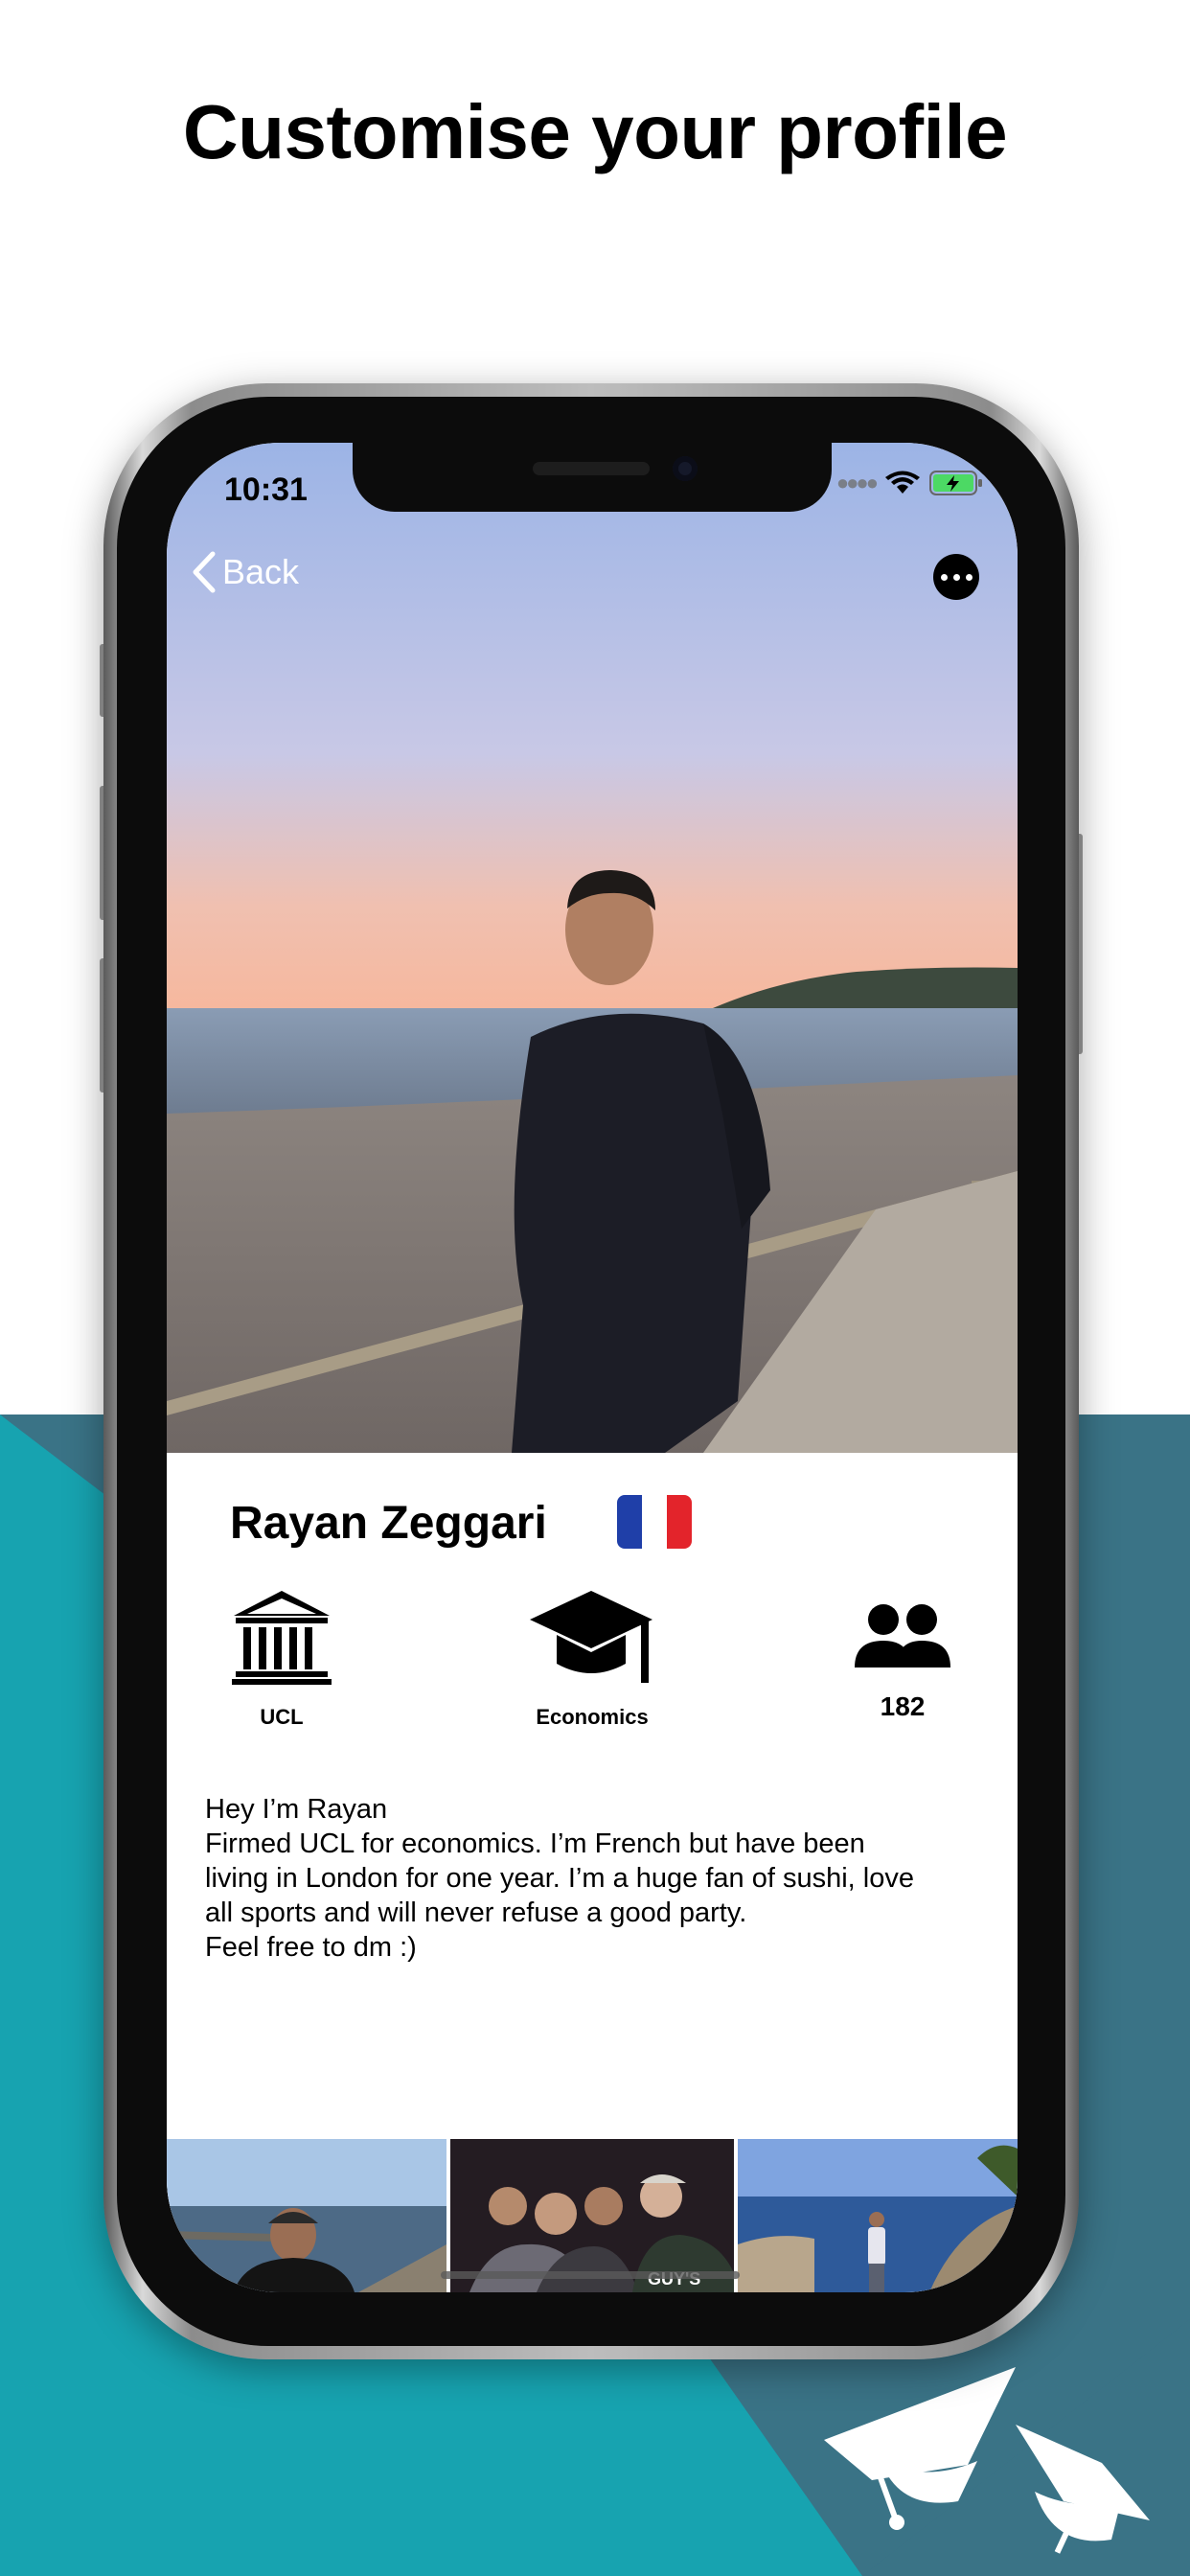 The width and height of the screenshot is (1190, 2576). I want to click on bio-line: Hey I’m Rayan, so click(296, 1809).